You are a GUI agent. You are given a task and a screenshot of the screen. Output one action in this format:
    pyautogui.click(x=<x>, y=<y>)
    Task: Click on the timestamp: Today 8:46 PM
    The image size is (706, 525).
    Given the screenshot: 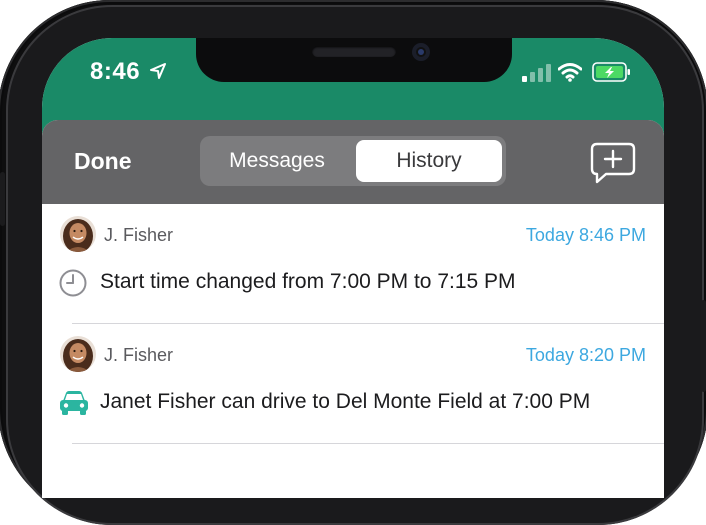 What is the action you would take?
    pyautogui.click(x=585, y=235)
    